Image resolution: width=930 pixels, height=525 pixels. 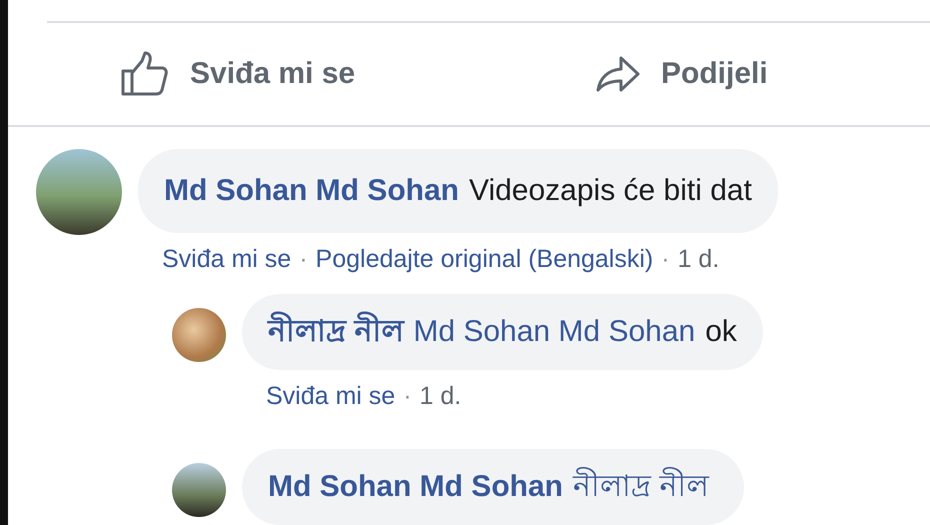 I want to click on comment-text: Videozapis će biti dat, so click(x=610, y=190).